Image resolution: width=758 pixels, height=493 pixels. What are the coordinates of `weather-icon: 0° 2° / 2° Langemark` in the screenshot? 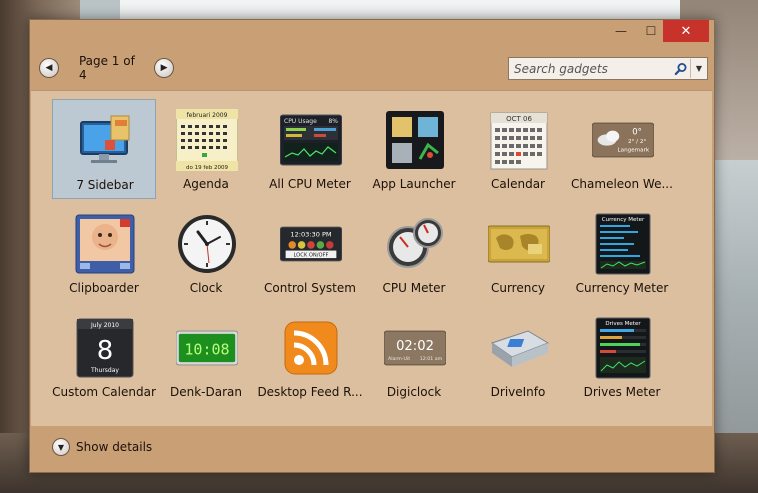 It's located at (623, 140).